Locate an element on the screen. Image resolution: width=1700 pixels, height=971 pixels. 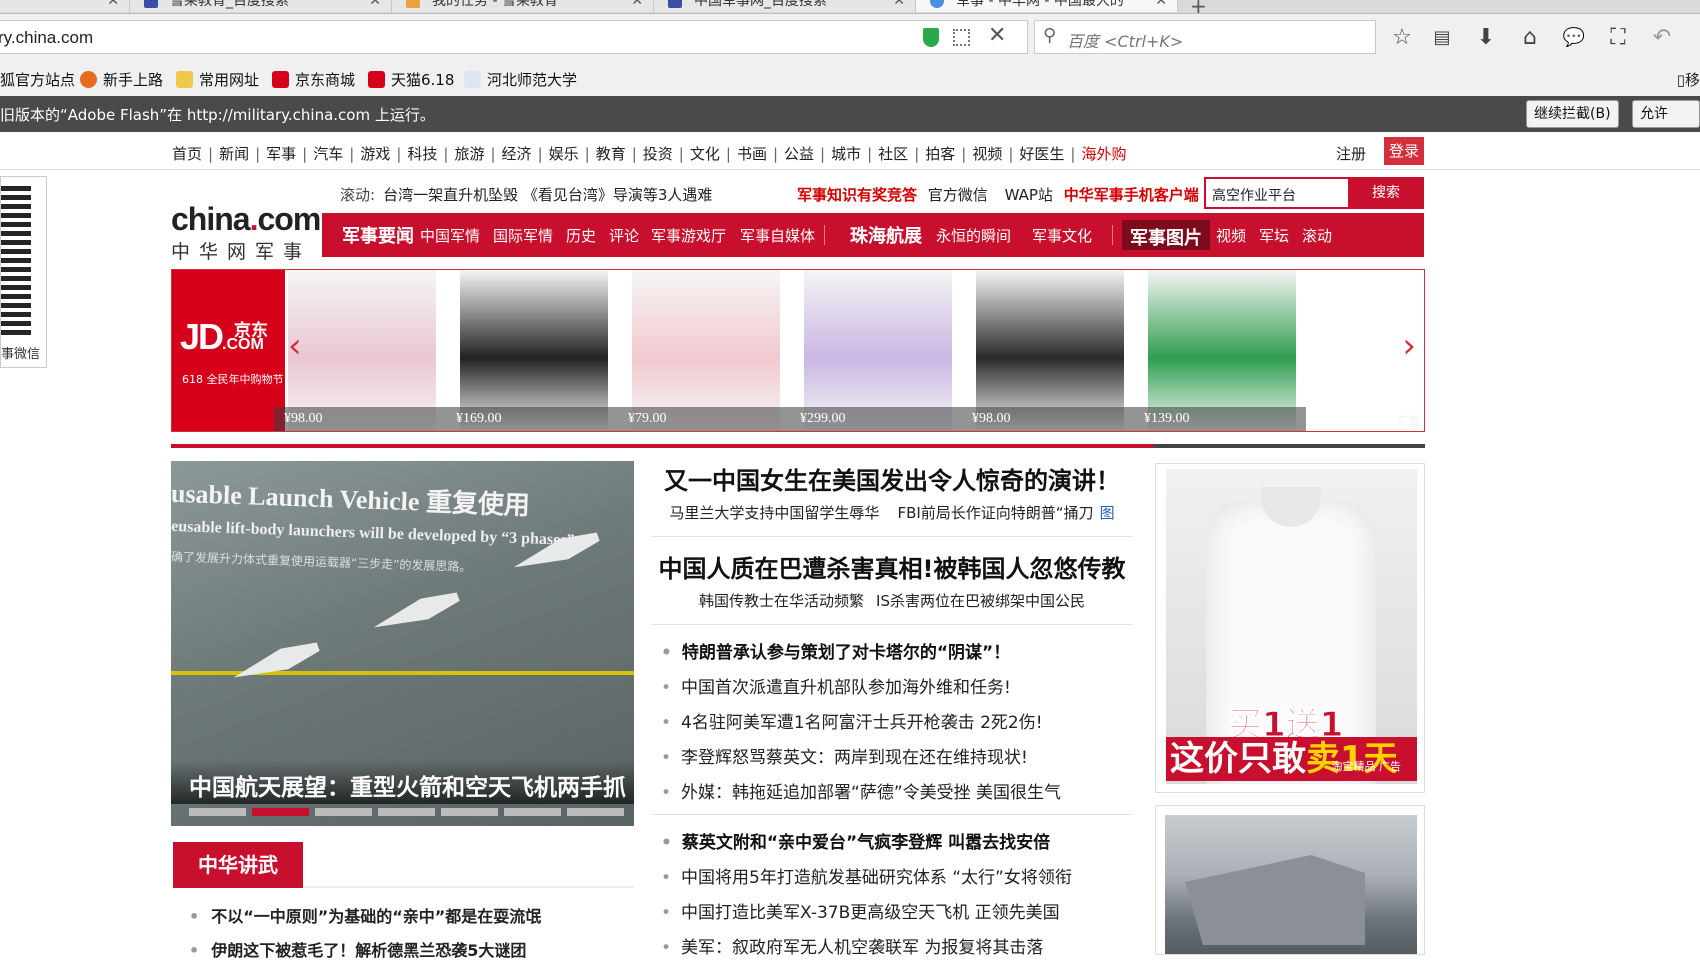
browser-tab: 雪莱教育_百度搜索 ✕ is located at coordinates (261, 6).